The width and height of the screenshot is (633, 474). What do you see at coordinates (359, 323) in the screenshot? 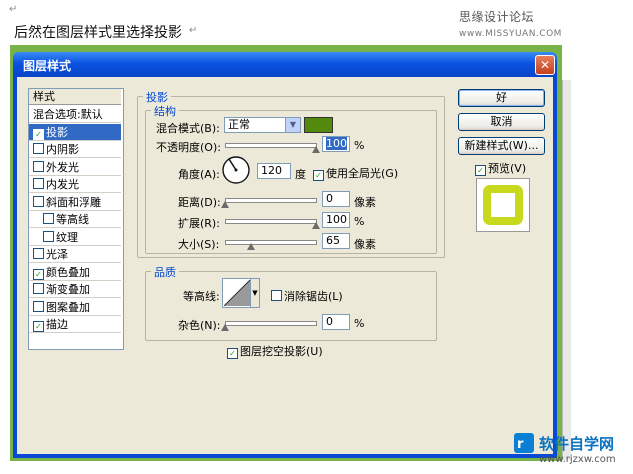
I see `noise-unit: %` at bounding box center [359, 323].